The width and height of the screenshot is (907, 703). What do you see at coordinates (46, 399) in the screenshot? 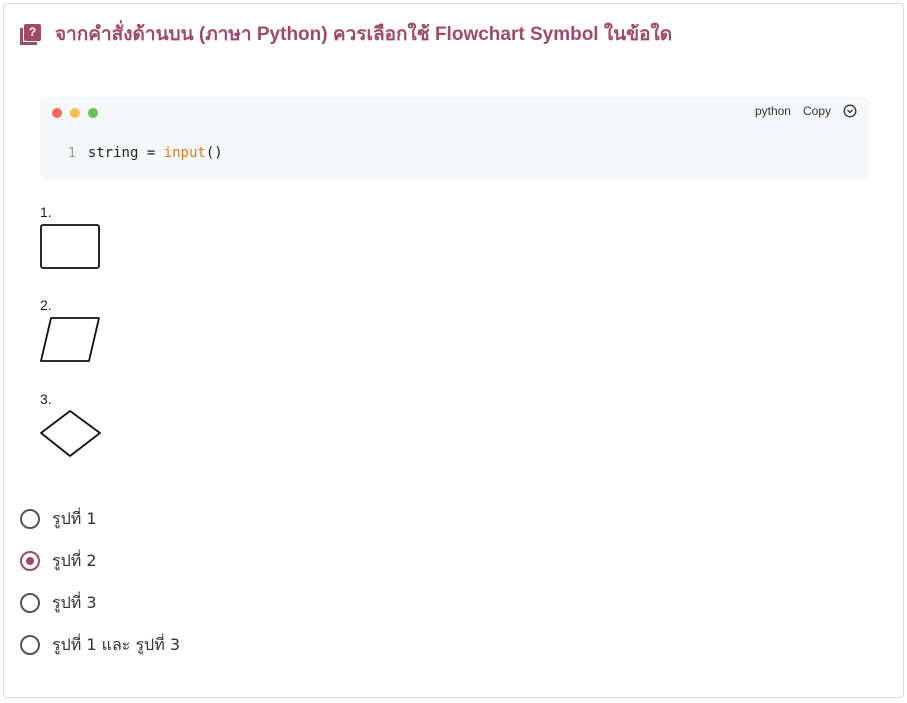
I see `option-number-3: 3.` at bounding box center [46, 399].